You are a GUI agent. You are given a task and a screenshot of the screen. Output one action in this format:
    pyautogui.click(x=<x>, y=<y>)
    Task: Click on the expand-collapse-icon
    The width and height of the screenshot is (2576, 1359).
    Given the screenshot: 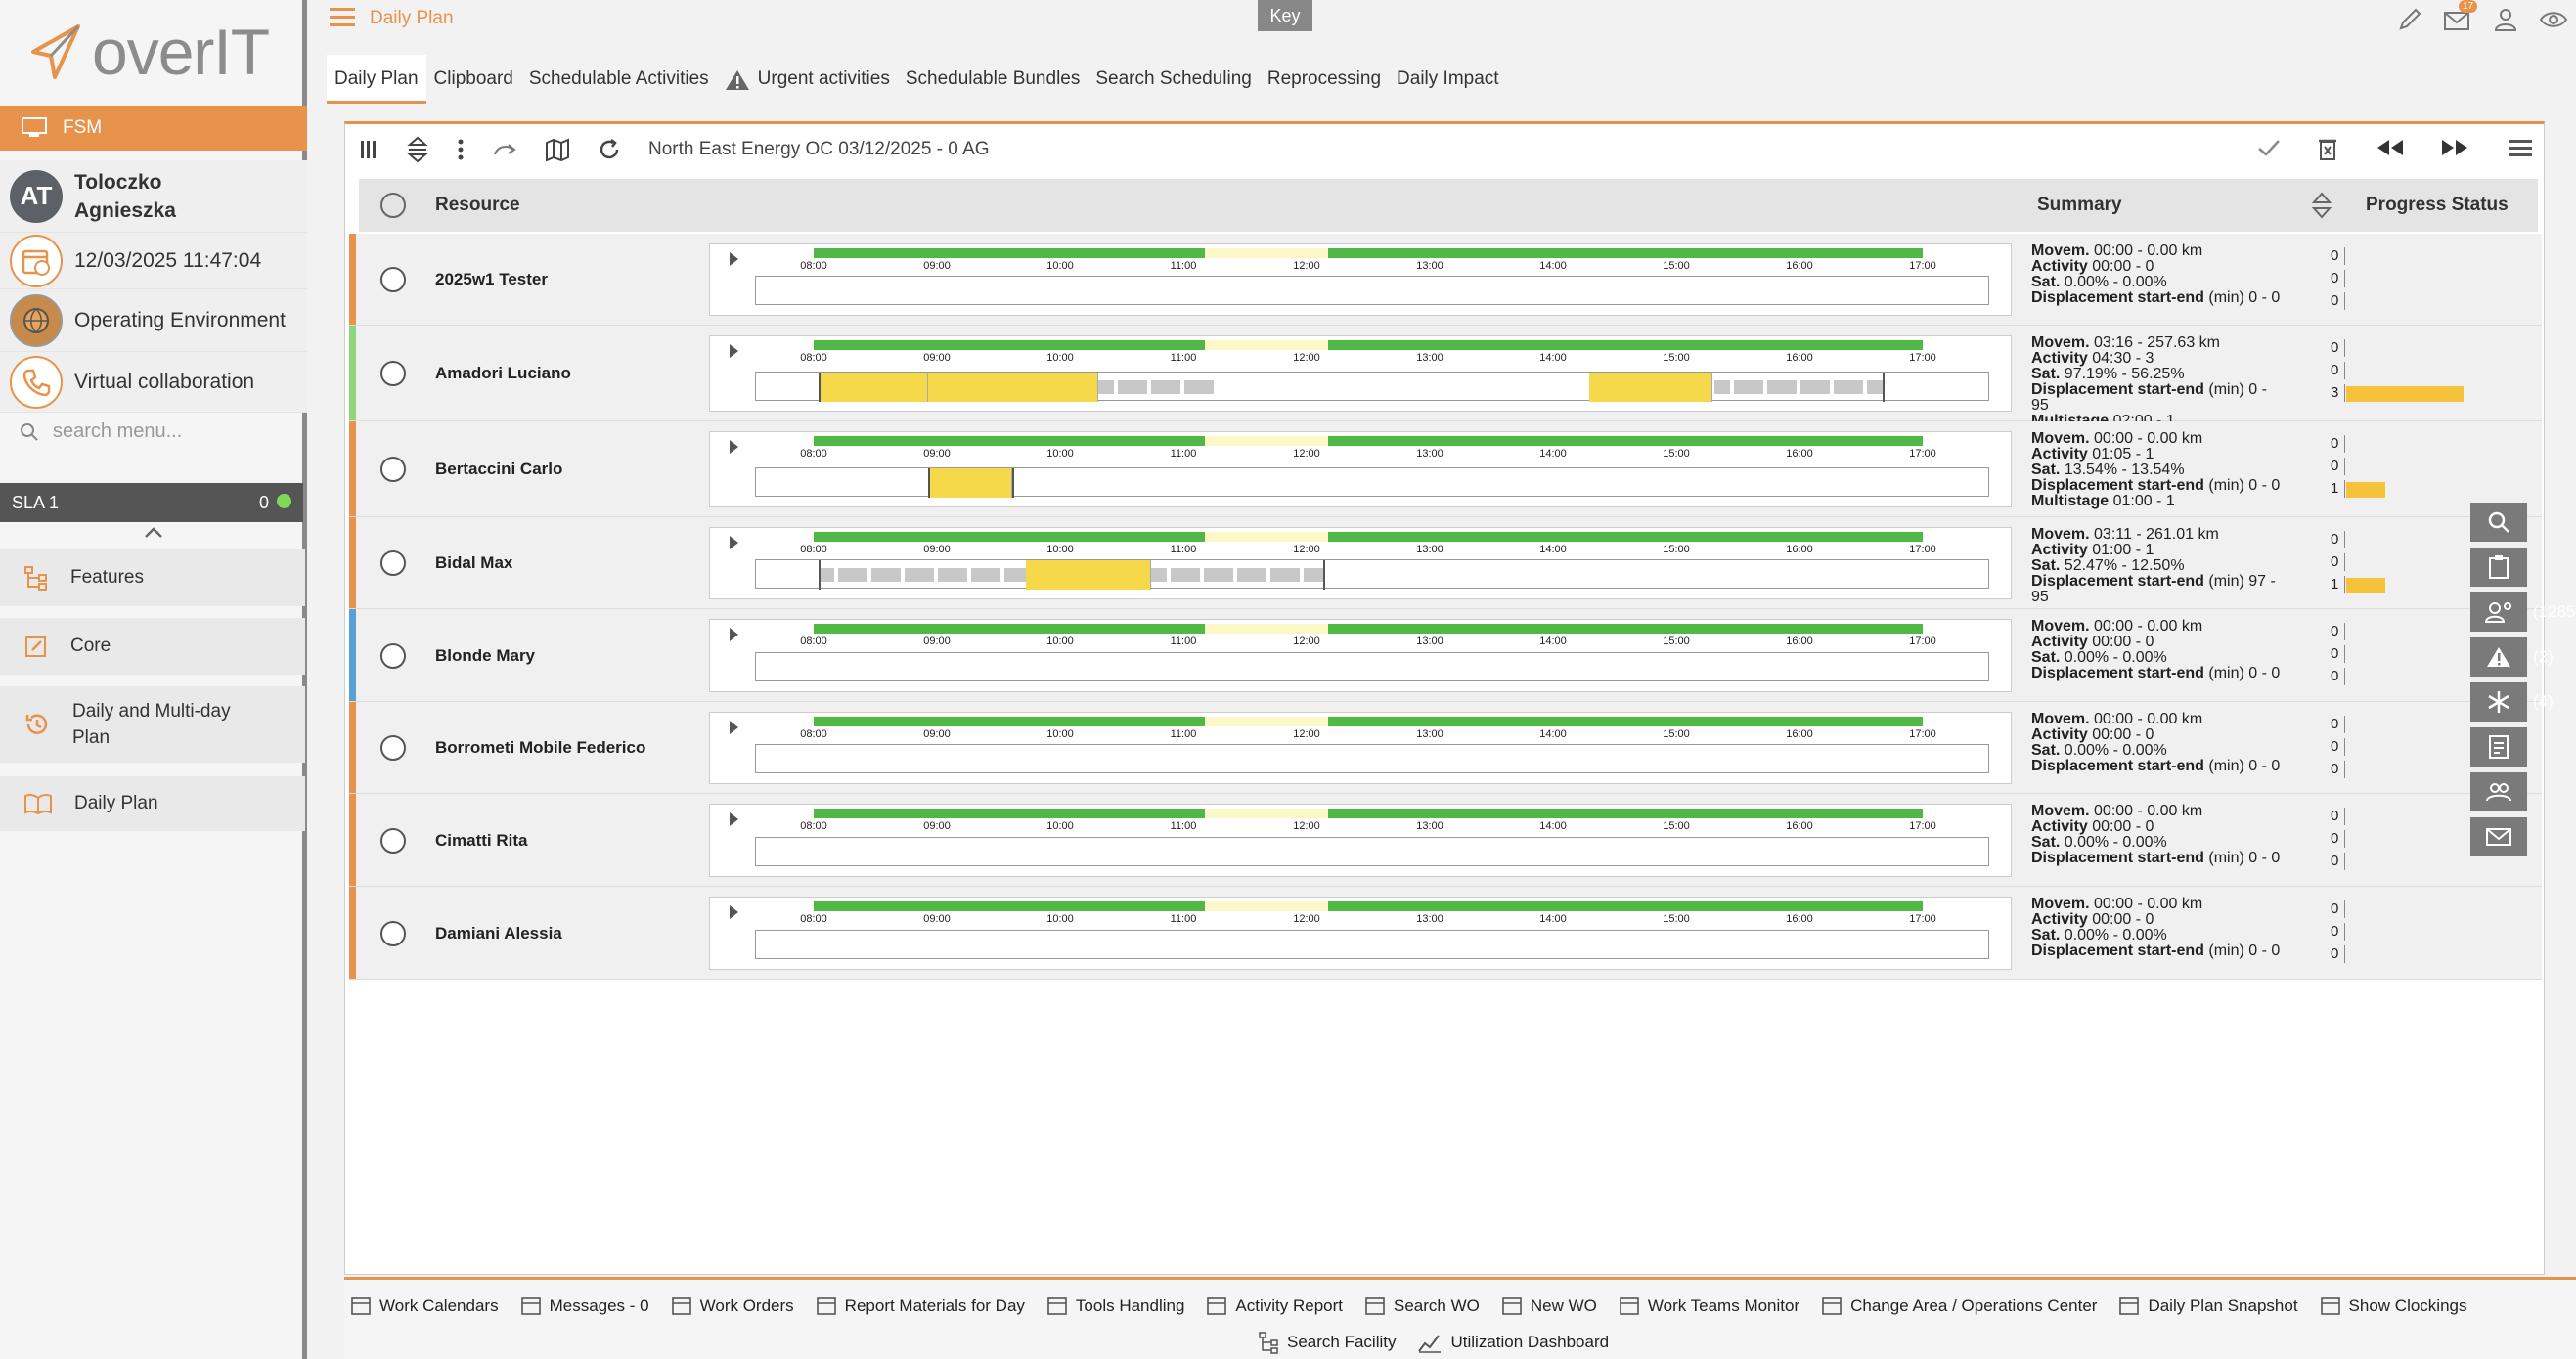 What is the action you would take?
    pyautogui.click(x=417, y=149)
    